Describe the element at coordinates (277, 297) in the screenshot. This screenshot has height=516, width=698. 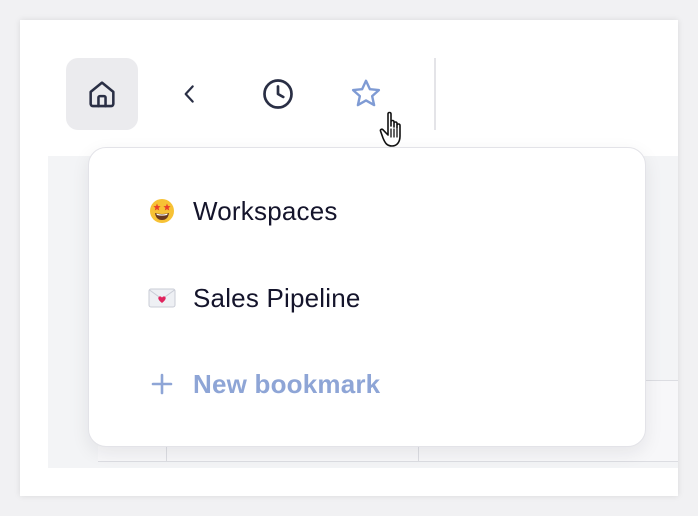
I see `bookmark-label: Sales Pipeline` at that location.